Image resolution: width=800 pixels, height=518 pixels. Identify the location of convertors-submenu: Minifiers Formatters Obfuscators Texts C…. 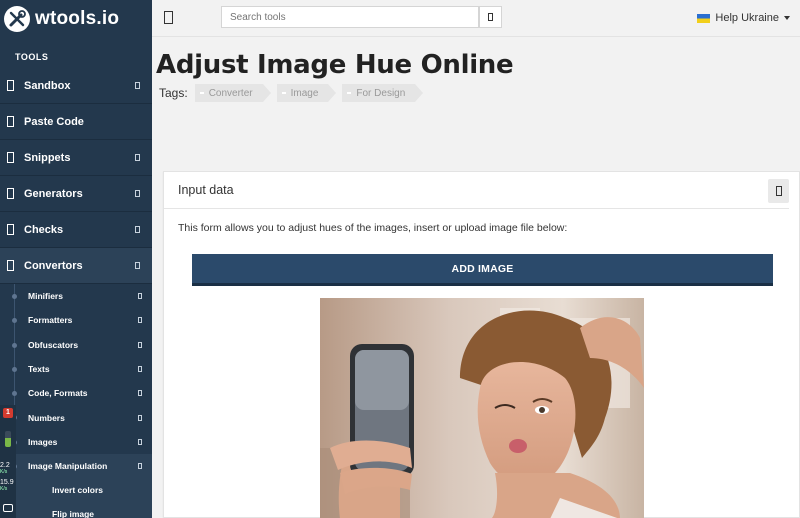
(76, 401).